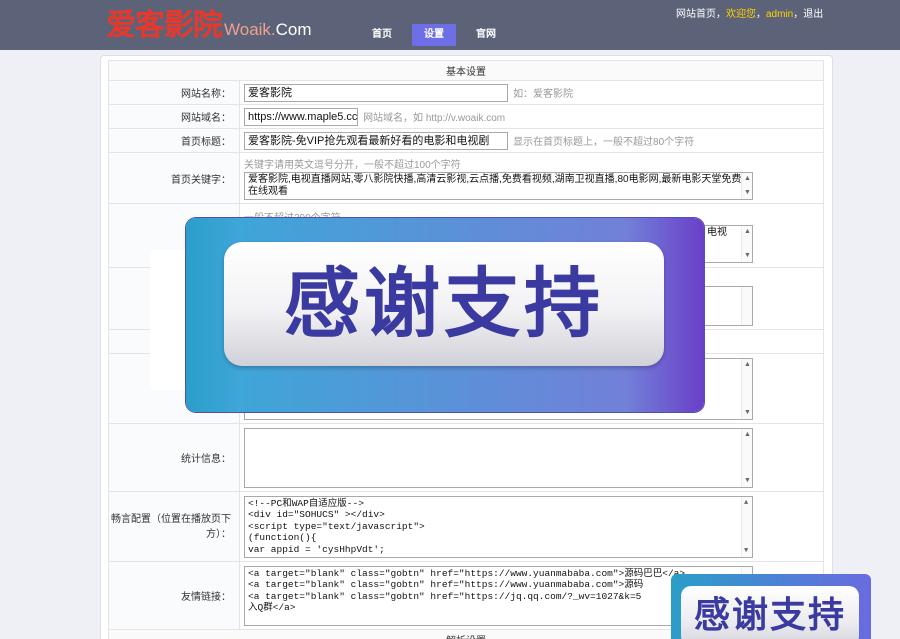  Describe the element at coordinates (164, 25) in the screenshot. I see `logo-cn: 爱客影院` at that location.